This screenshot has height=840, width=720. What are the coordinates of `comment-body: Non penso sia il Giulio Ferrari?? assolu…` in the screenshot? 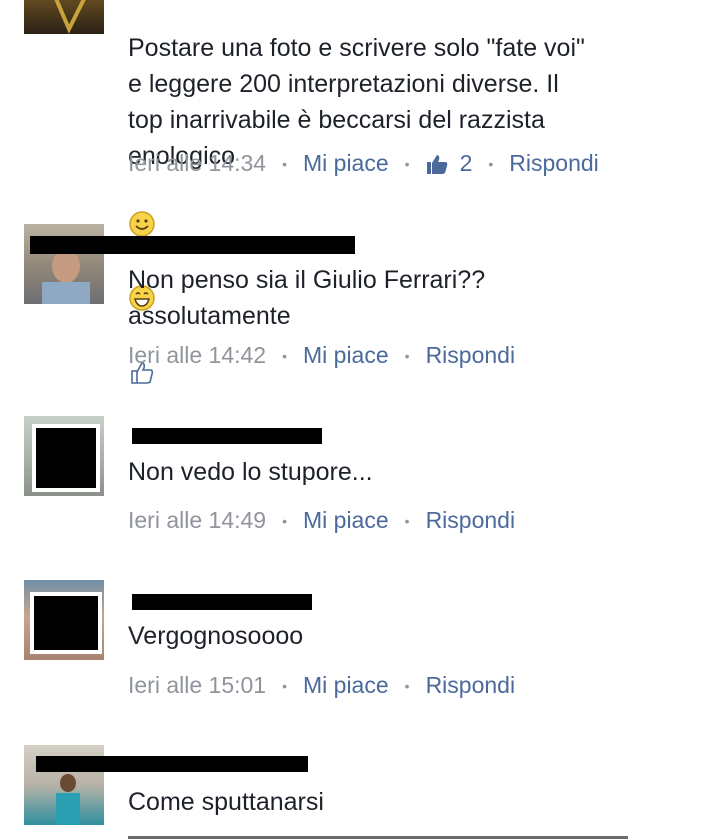 It's located at (307, 298).